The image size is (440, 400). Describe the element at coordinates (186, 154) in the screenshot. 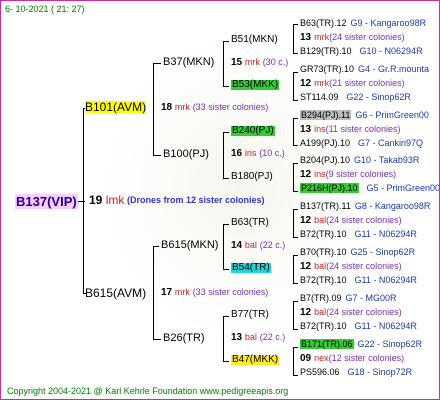

I see `gen2-b-name: B100(PJ)` at that location.